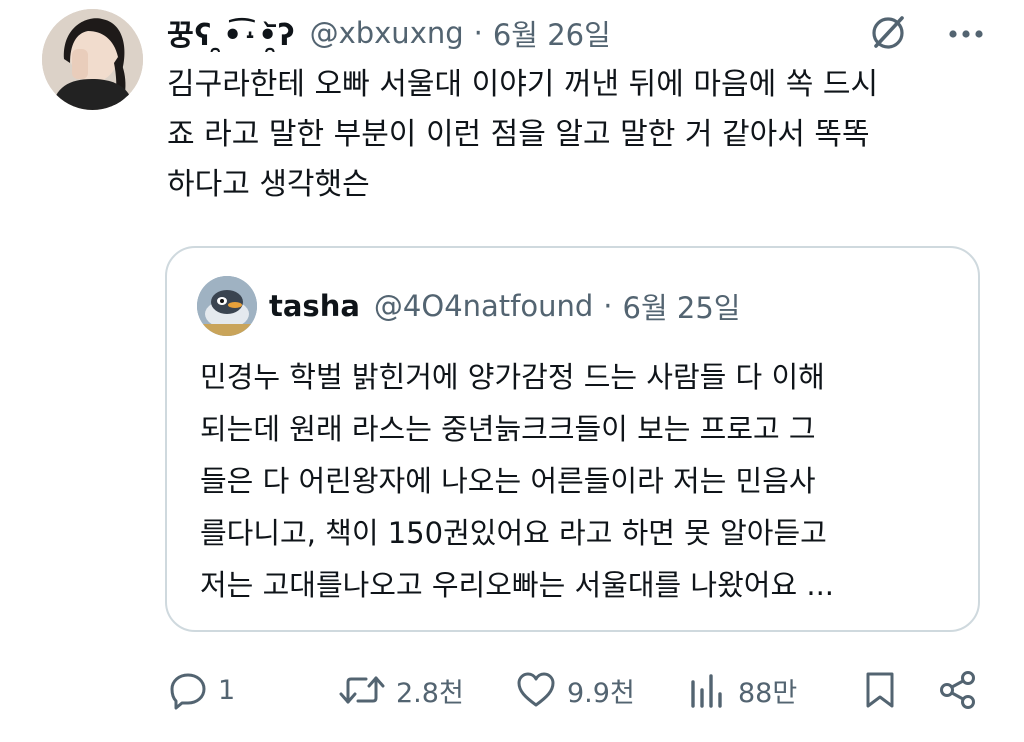  What do you see at coordinates (768, 693) in the screenshot?
I see `views-count: 88만` at bounding box center [768, 693].